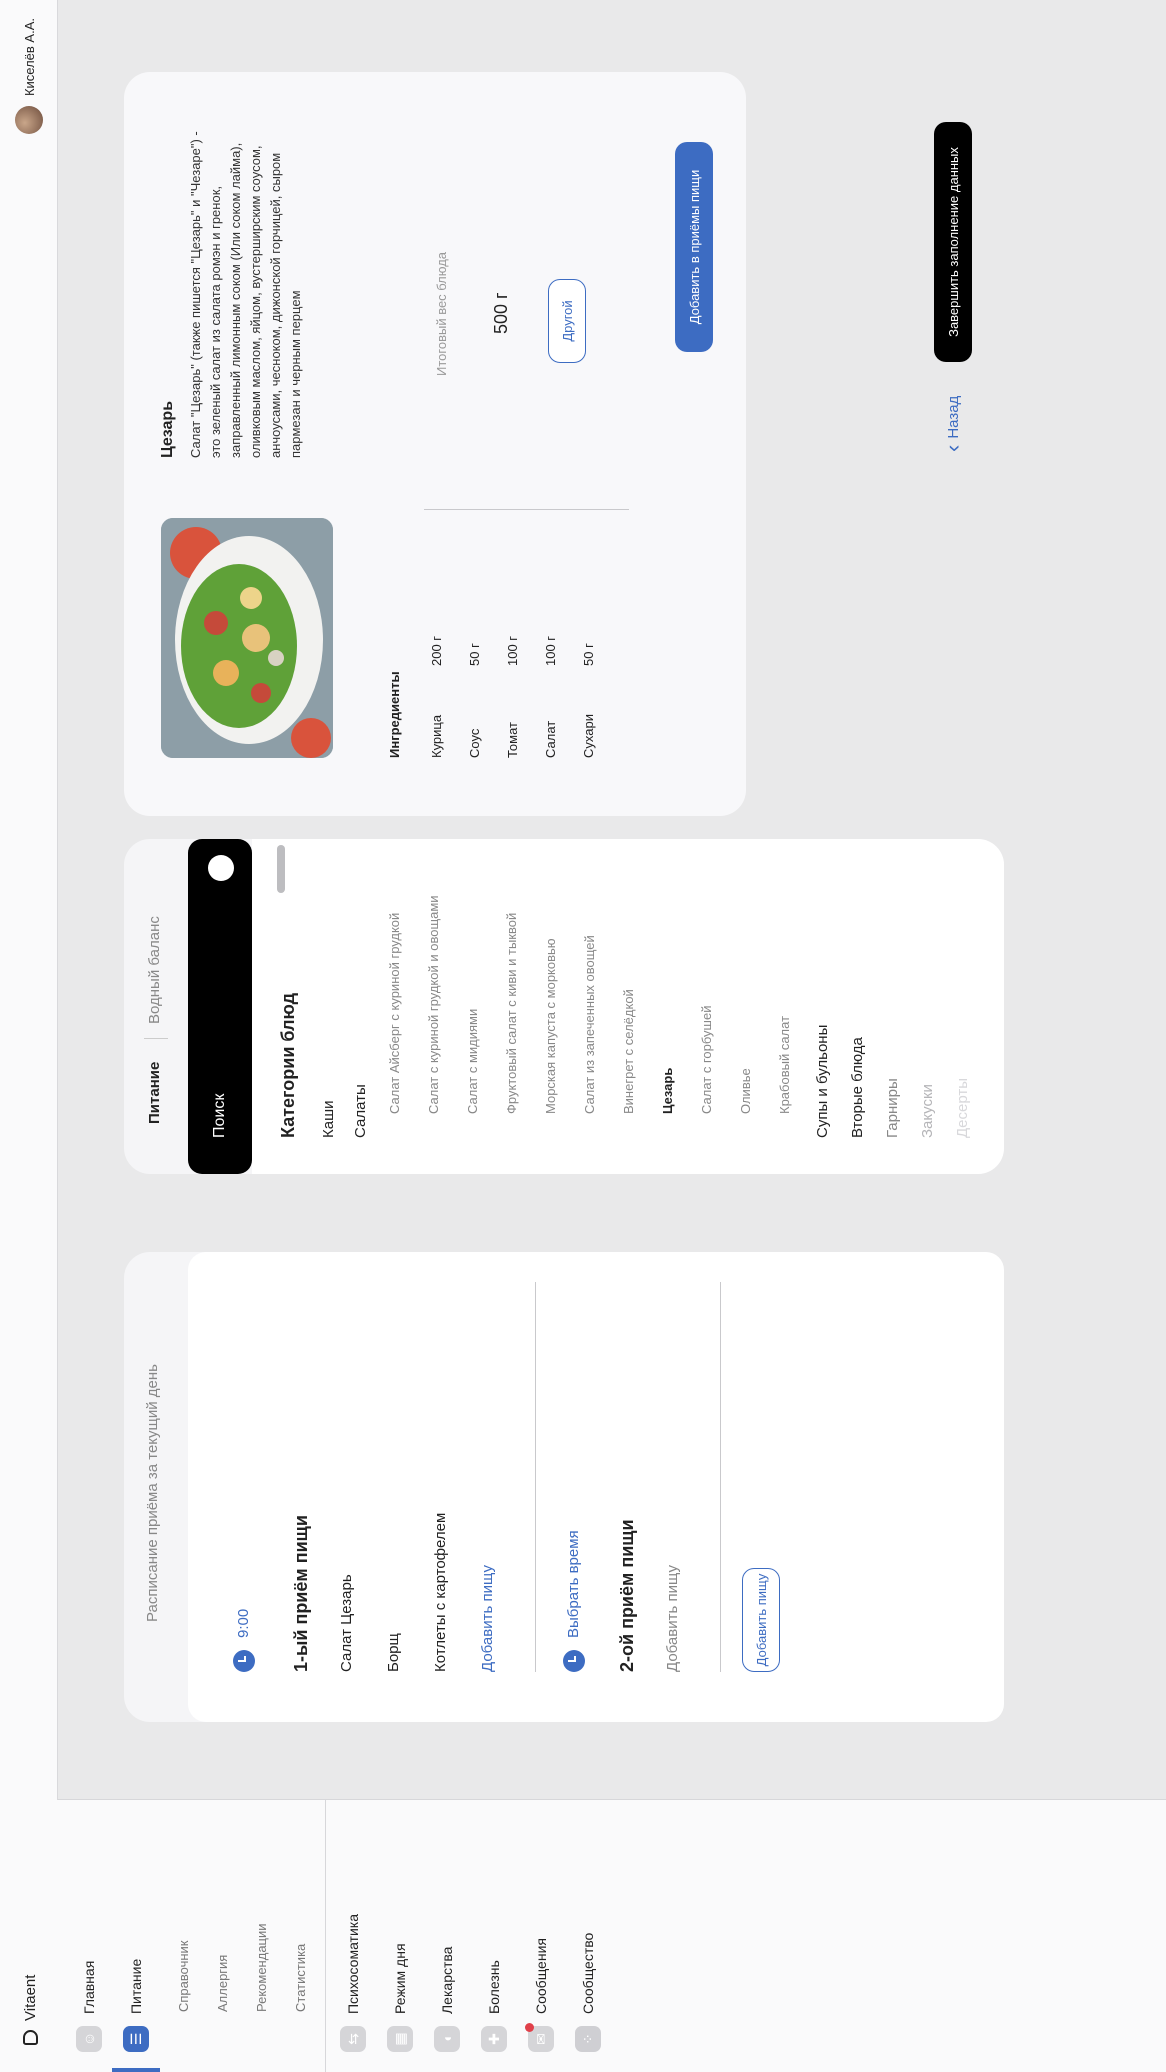  What do you see at coordinates (400, 1978) in the screenshot?
I see `sidebar-item-label: Режим дня` at bounding box center [400, 1978].